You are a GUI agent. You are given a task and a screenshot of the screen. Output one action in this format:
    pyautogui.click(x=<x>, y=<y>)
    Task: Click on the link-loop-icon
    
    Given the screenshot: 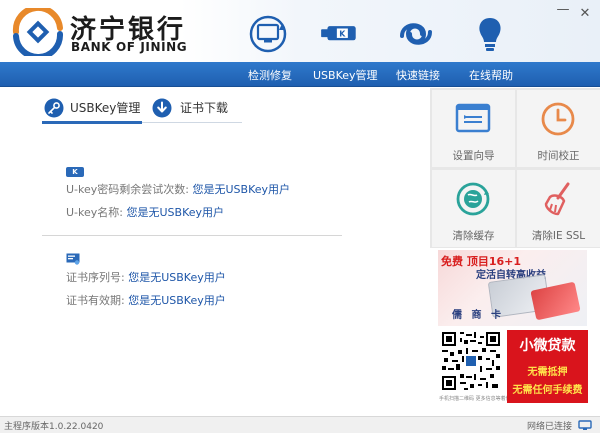 What is the action you would take?
    pyautogui.click(x=416, y=34)
    